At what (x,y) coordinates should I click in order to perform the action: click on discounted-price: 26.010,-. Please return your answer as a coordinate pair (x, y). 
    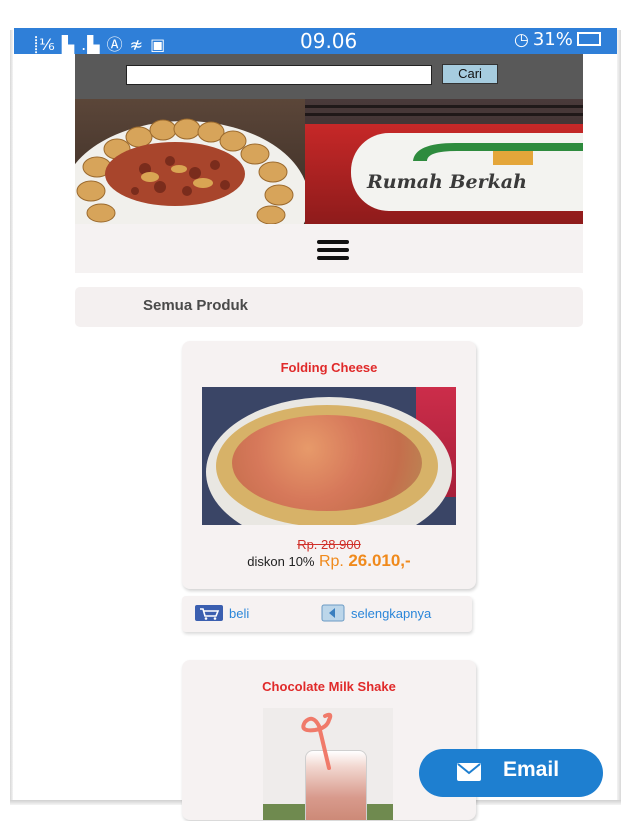
    Looking at the image, I should click on (379, 560).